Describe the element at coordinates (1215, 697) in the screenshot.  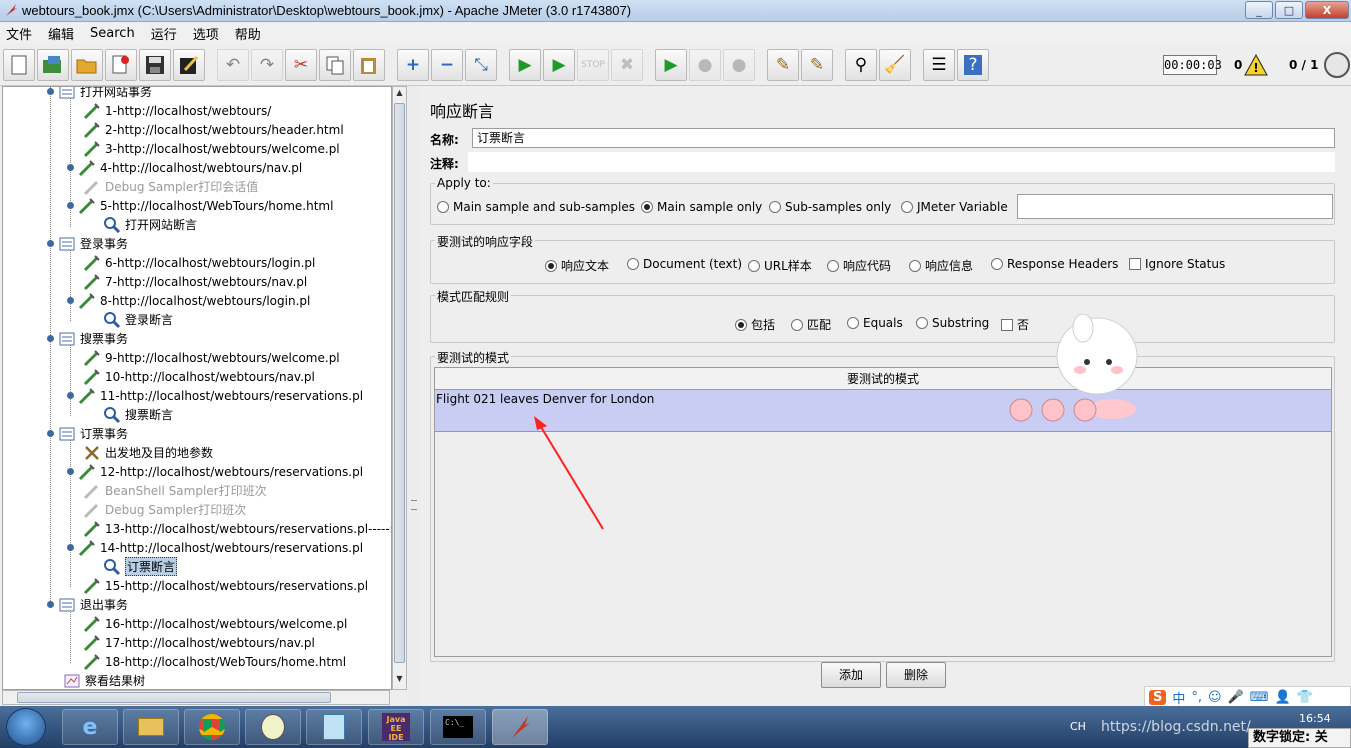
I see `emoji-icon: ☺` at that location.